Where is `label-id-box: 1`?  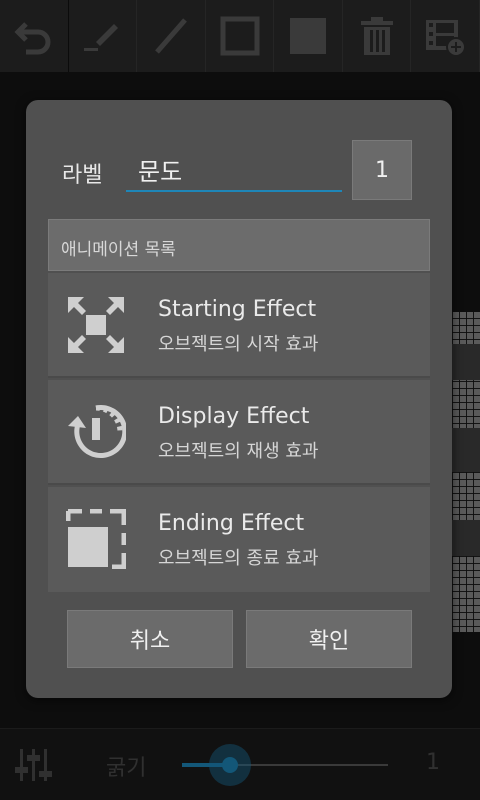 label-id-box: 1 is located at coordinates (382, 170).